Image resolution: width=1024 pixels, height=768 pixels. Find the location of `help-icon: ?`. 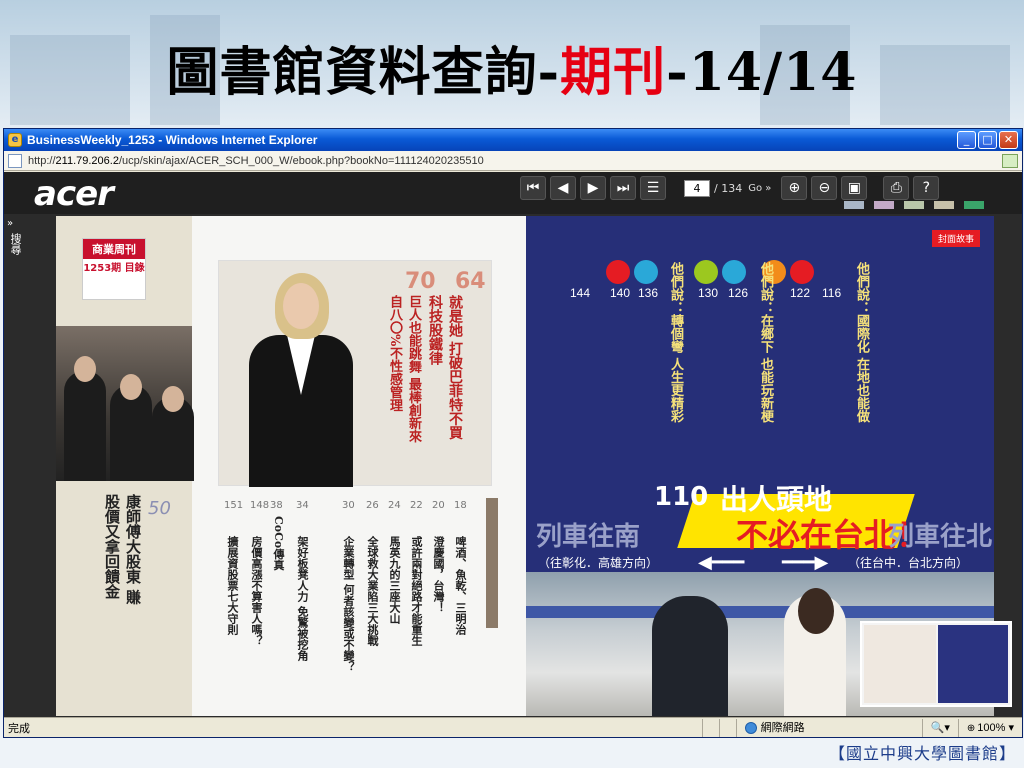

help-icon: ? is located at coordinates (926, 188).